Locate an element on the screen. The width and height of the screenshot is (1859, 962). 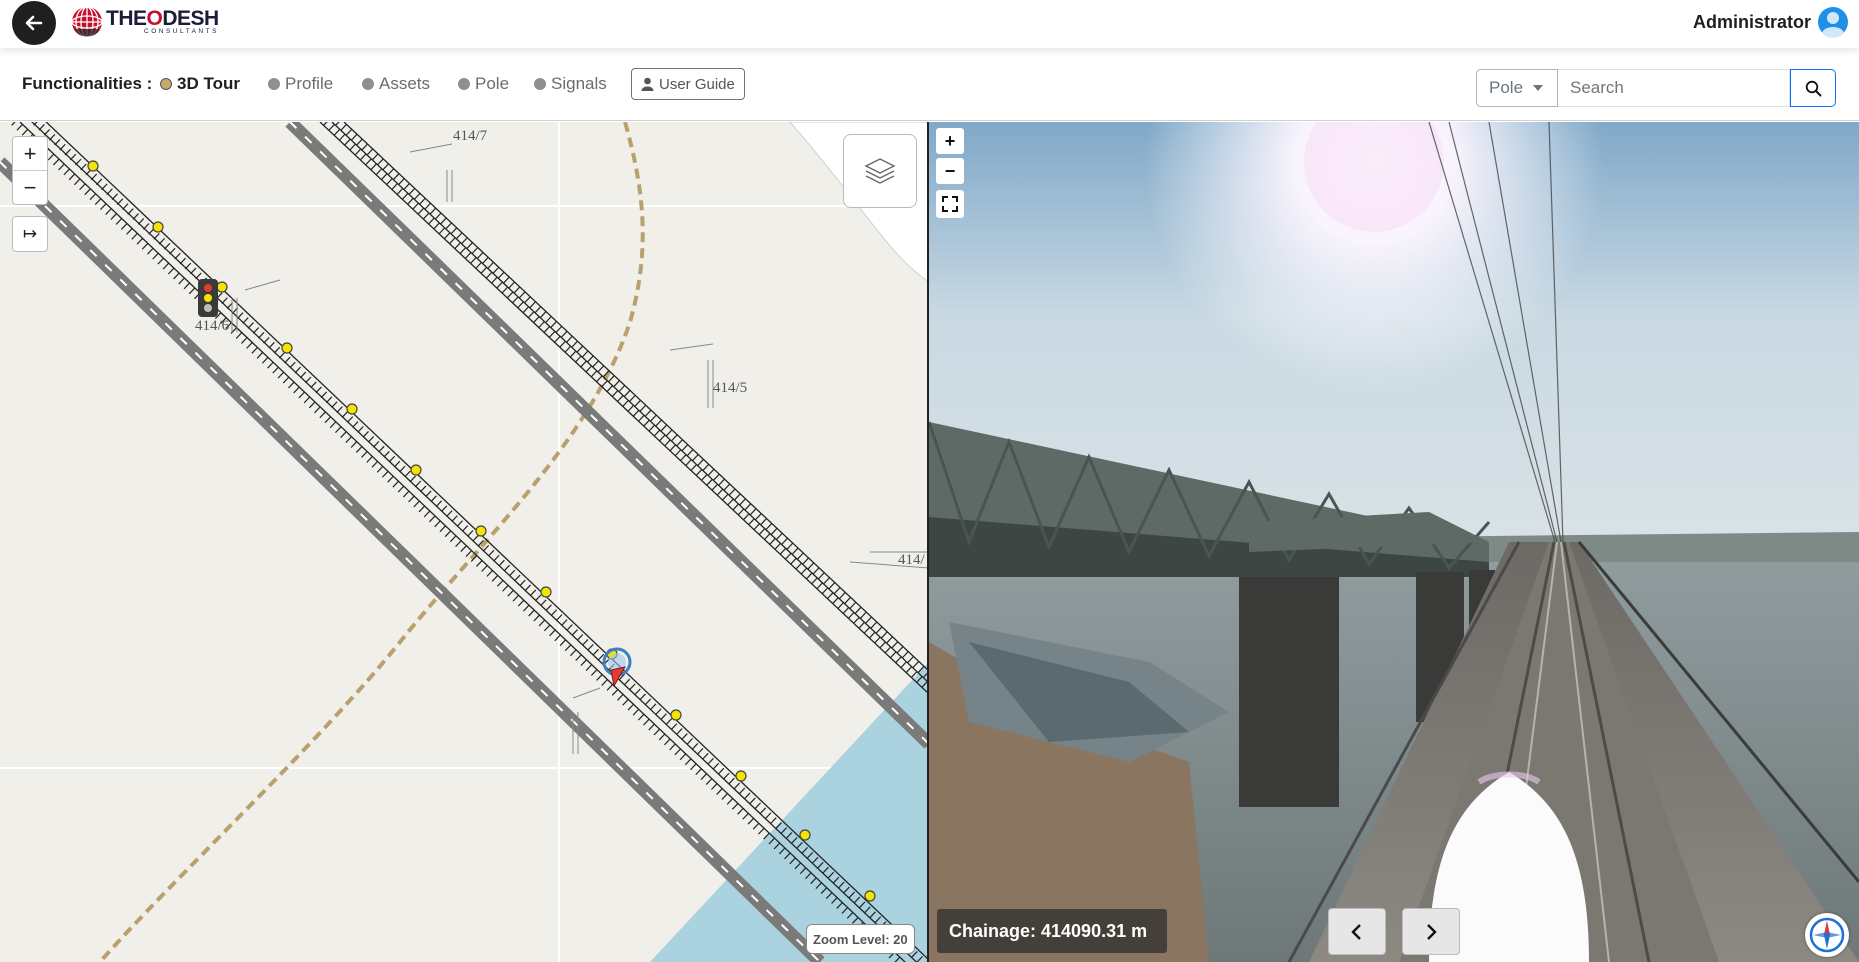
magnifier-icon is located at coordinates (1813, 88).